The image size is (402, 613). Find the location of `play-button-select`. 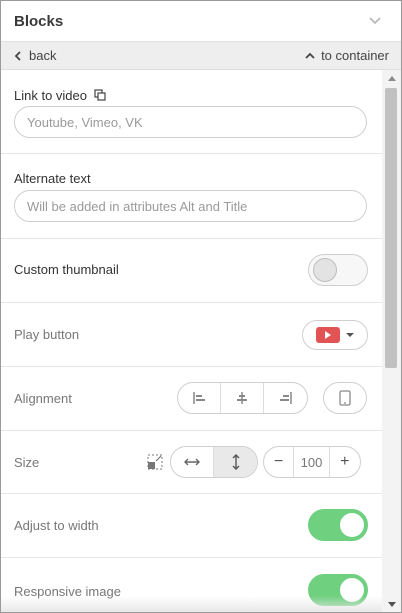

play-button-select is located at coordinates (335, 335).